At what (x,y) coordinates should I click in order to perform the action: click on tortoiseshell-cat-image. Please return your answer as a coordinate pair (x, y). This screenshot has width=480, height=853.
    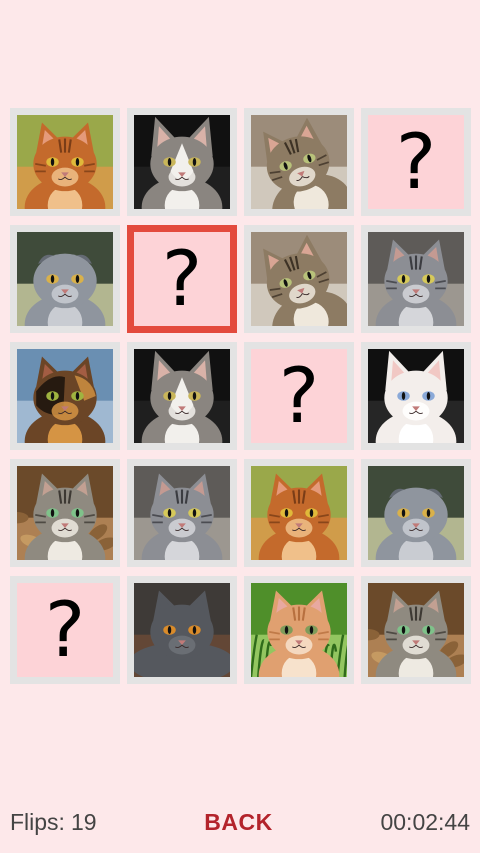
    Looking at the image, I should click on (65, 396).